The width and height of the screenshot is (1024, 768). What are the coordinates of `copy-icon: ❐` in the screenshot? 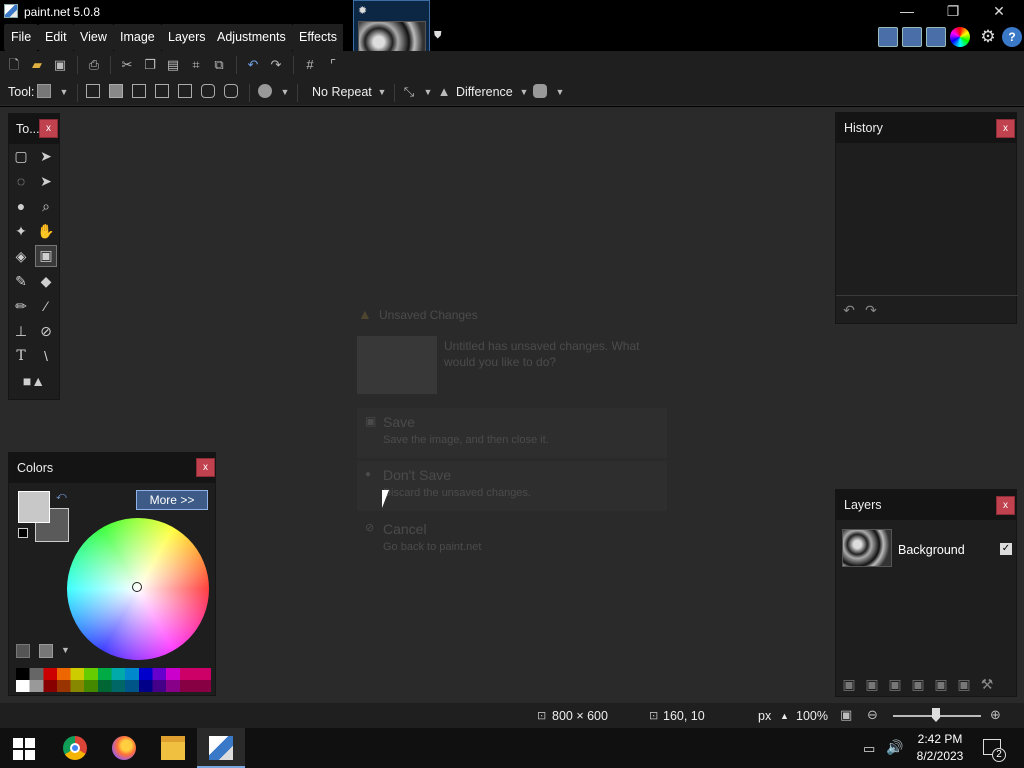 It's located at (150, 65).